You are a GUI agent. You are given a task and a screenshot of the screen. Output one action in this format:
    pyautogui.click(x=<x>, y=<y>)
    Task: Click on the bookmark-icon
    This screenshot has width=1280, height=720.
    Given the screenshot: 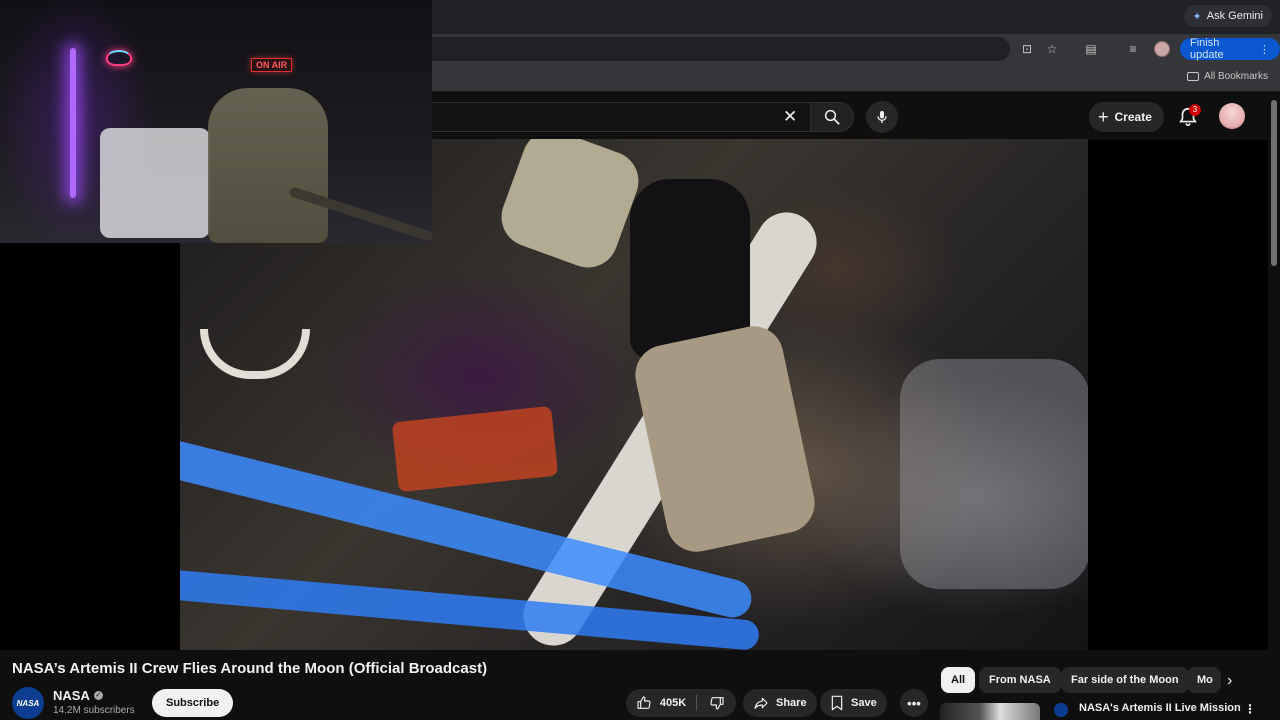 What is the action you would take?
    pyautogui.click(x=837, y=703)
    